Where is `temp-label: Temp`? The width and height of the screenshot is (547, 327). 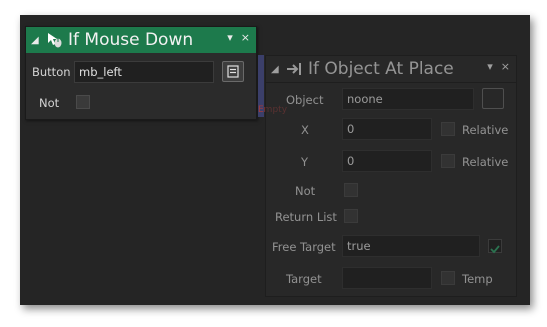 temp-label: Temp is located at coordinates (477, 279).